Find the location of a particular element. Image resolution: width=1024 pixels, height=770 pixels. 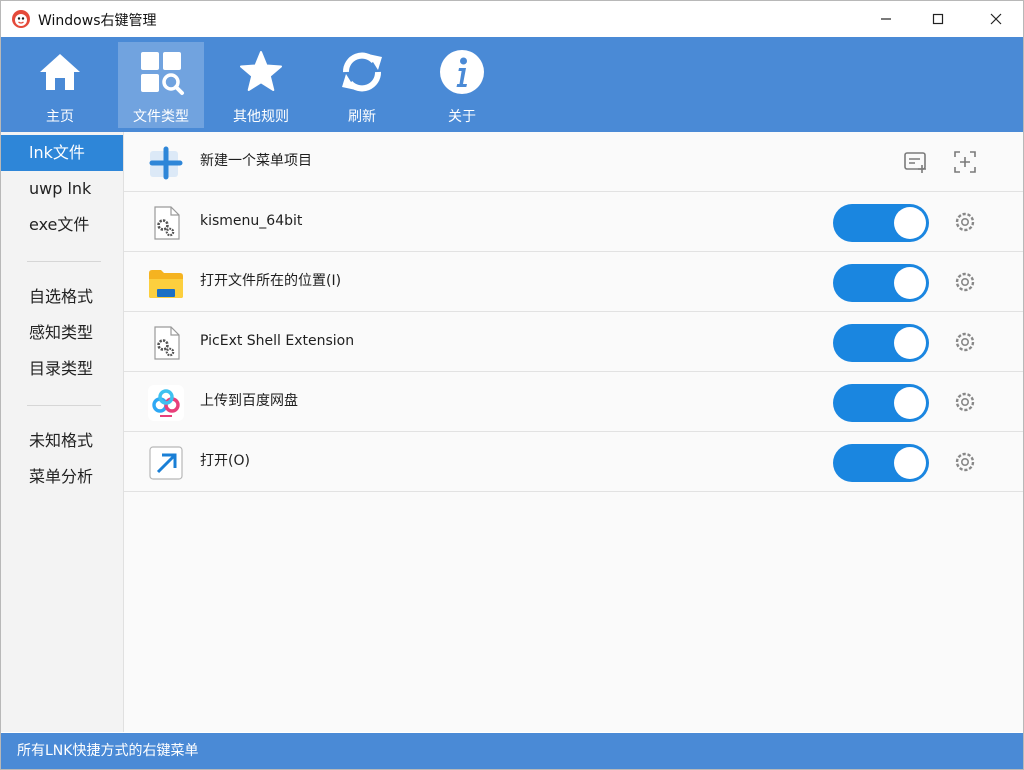

minimize-icon is located at coordinates (886, 19).